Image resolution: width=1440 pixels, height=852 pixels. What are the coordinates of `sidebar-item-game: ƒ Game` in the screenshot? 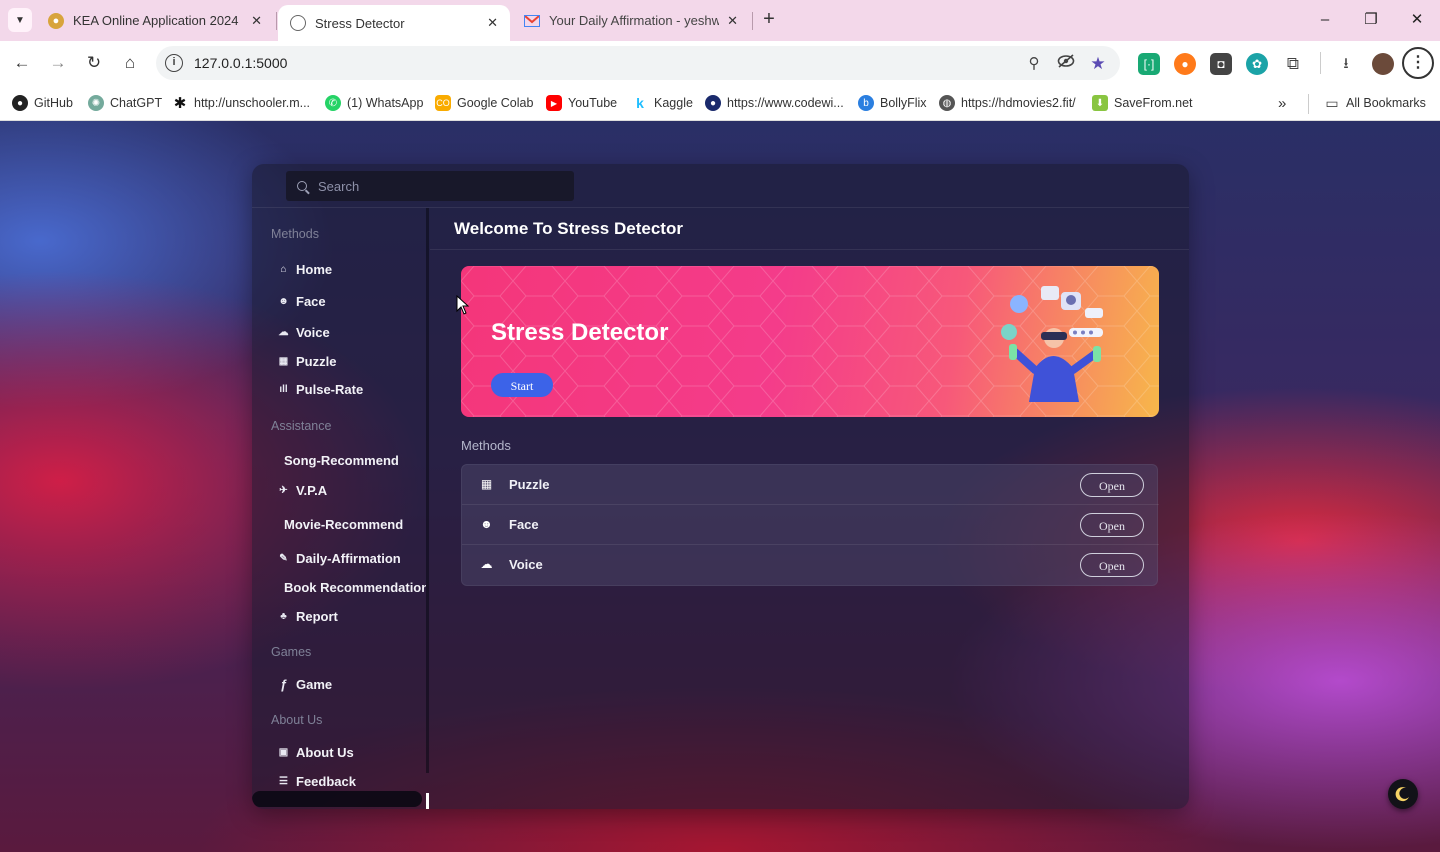 It's located at (304, 684).